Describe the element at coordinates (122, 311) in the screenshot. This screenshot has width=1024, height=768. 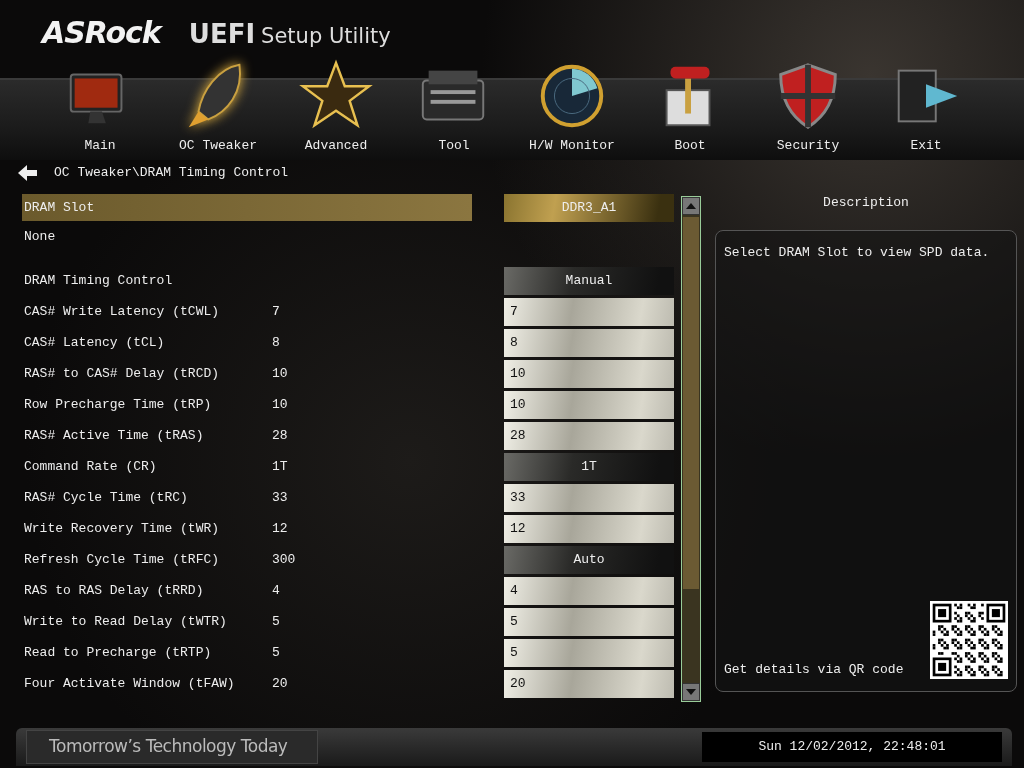
I see `setting-label: CAS# Write Latency (tCWL)` at that location.